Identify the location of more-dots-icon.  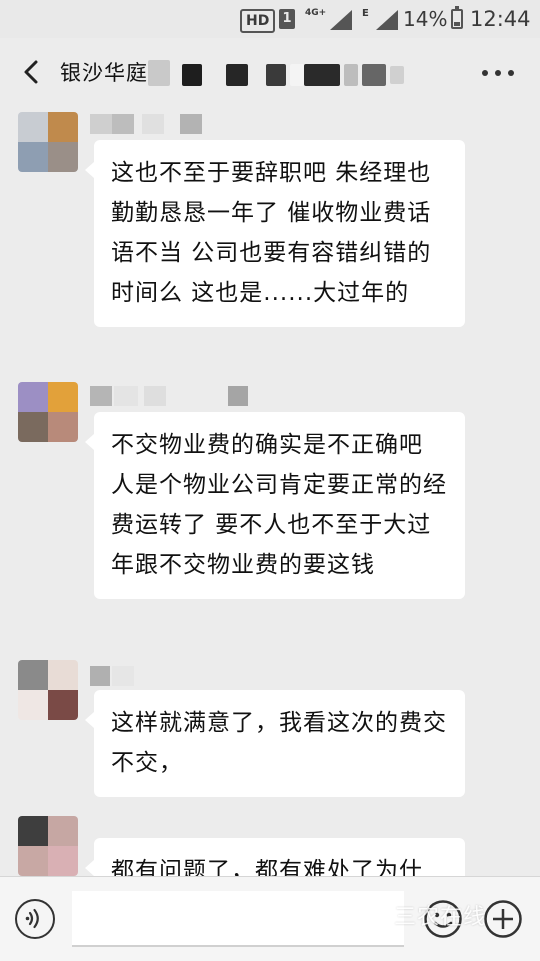
(498, 73).